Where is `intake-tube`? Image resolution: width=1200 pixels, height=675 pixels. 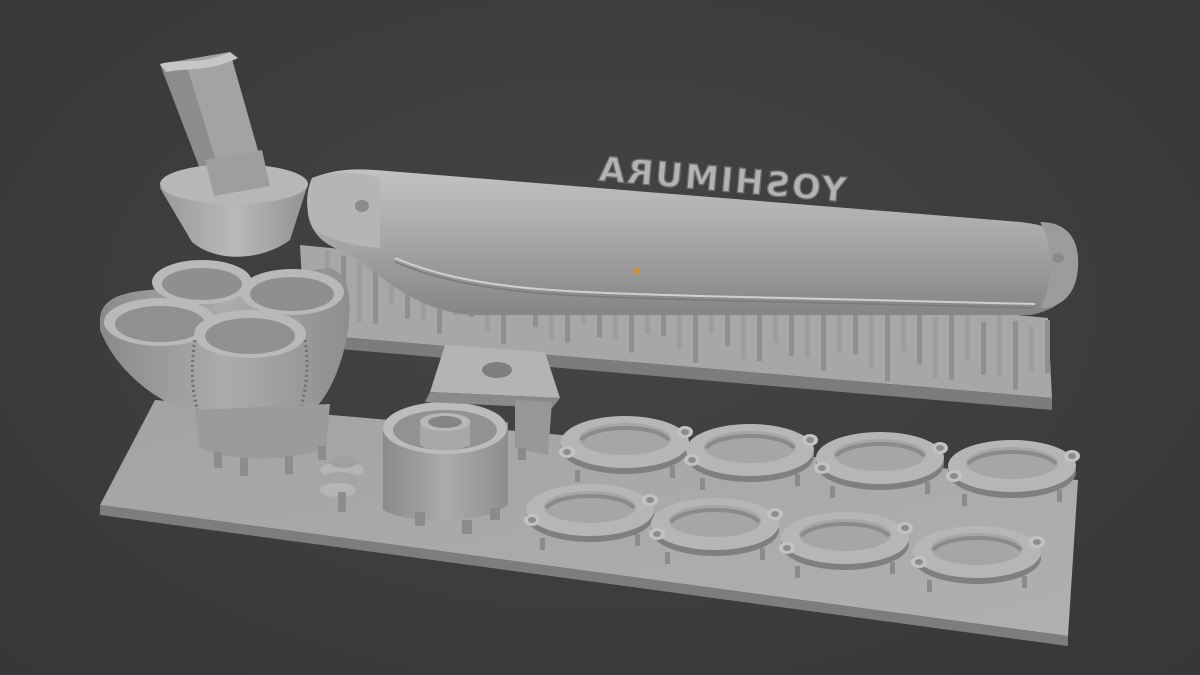 intake-tube is located at coordinates (234, 154).